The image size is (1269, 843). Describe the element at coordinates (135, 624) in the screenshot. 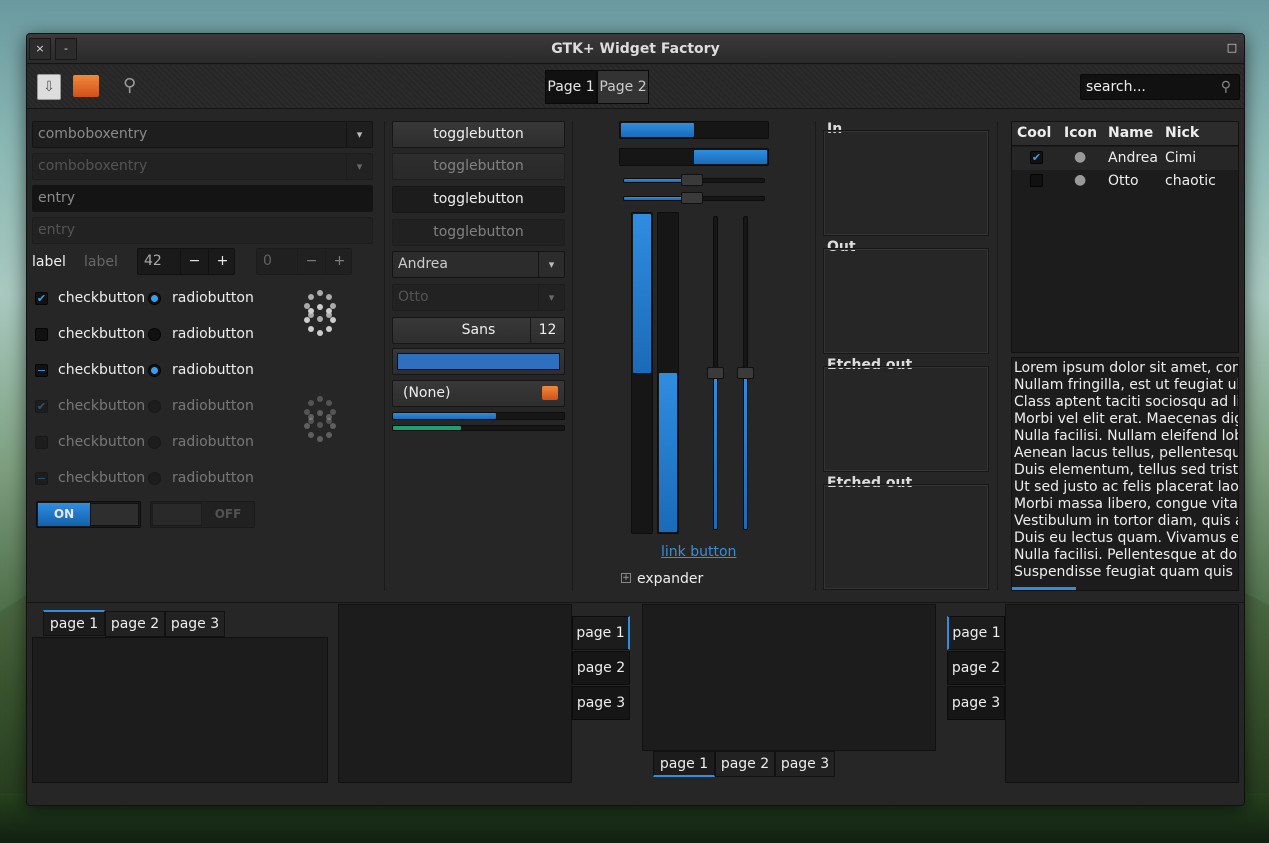

I see `tab-page-2: page 2` at that location.